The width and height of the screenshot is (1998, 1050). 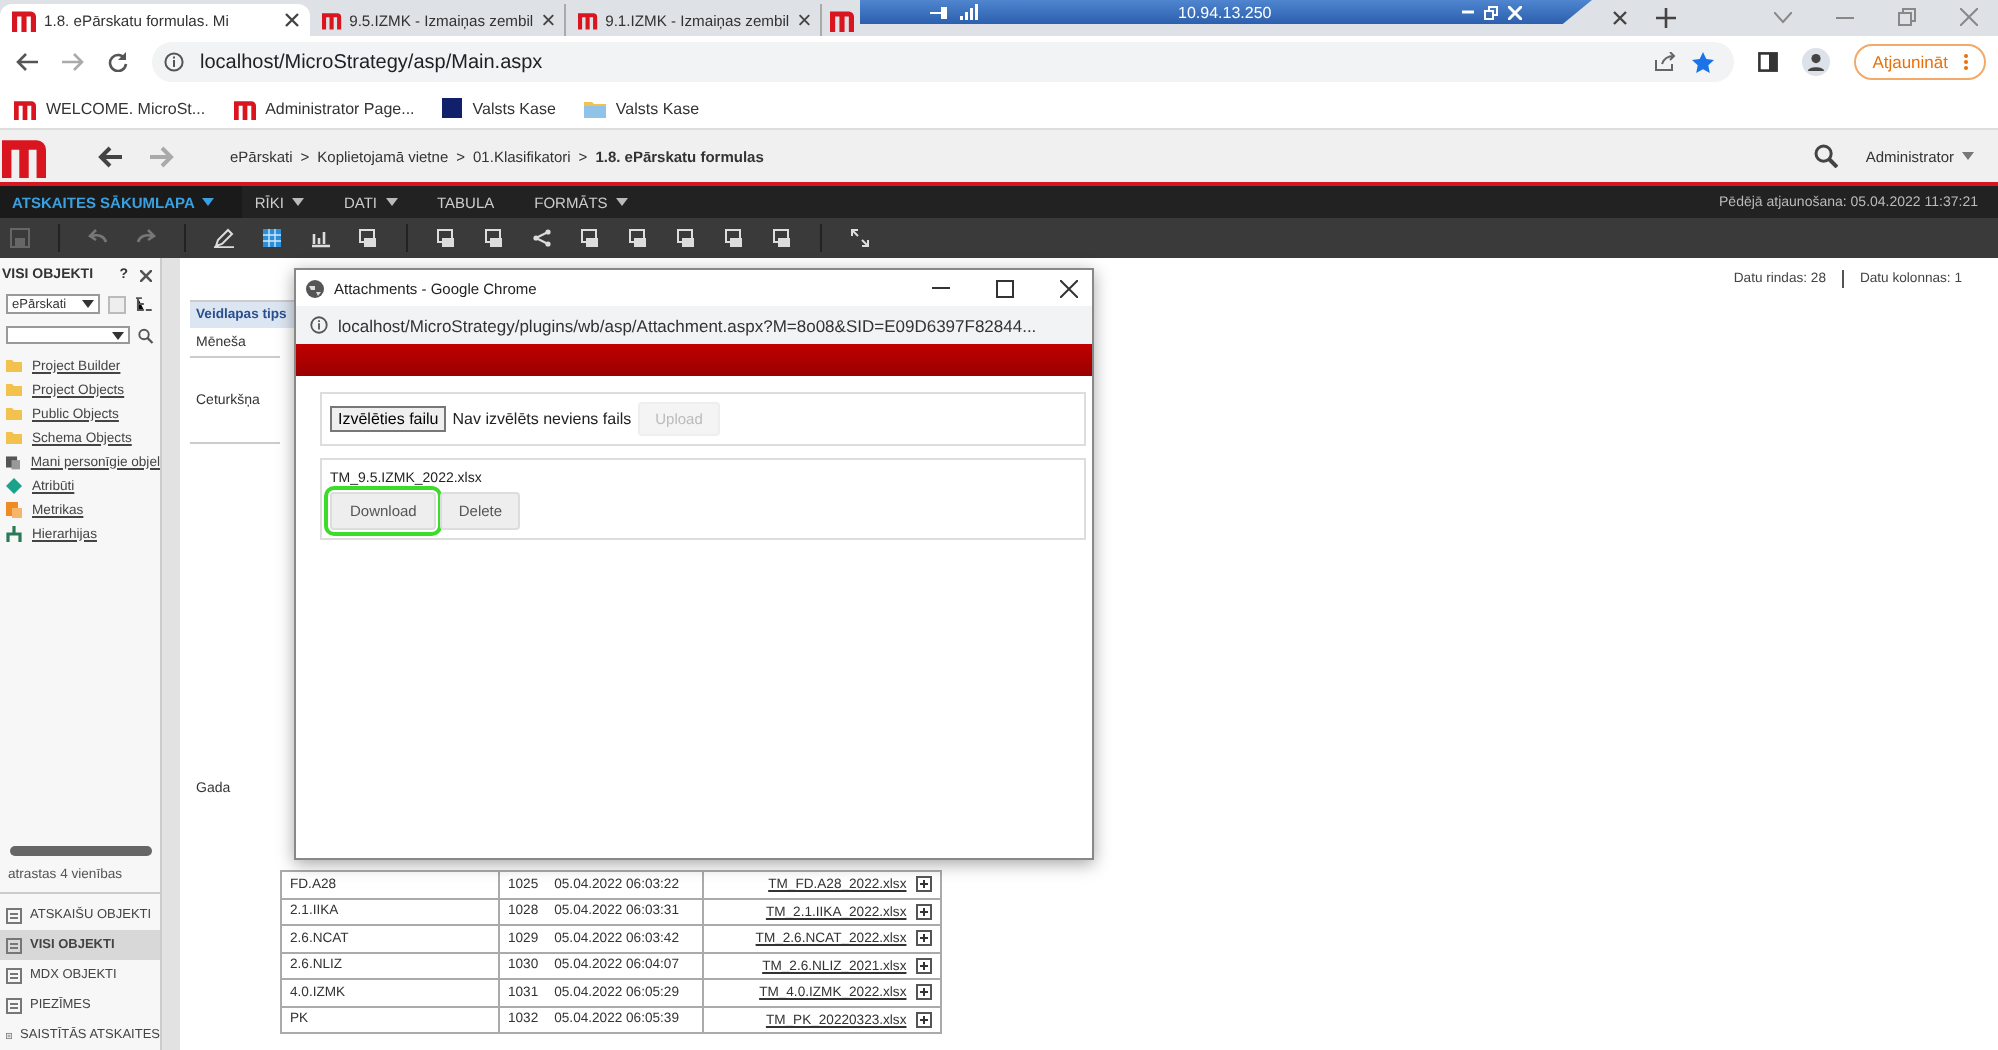 I want to click on metric-icon, so click(x=14, y=510).